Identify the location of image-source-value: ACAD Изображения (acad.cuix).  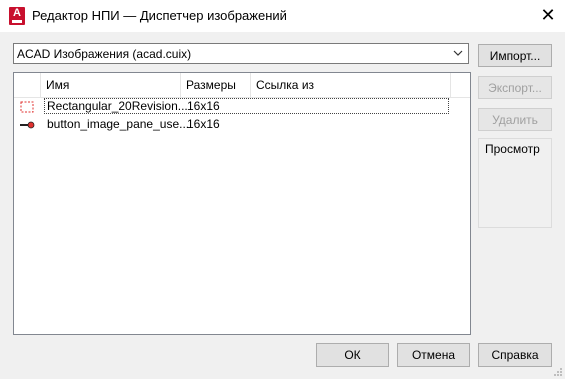
(104, 54).